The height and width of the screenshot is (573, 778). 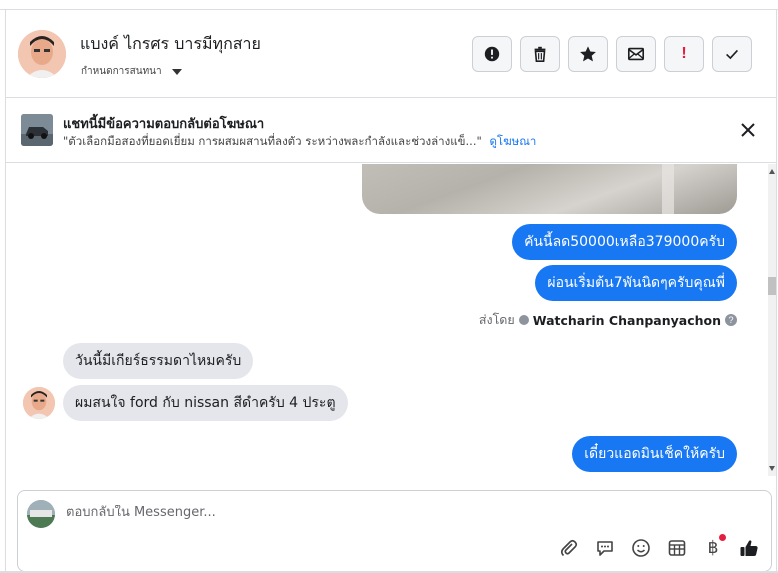 I want to click on image-attachment, so click(x=549, y=189).